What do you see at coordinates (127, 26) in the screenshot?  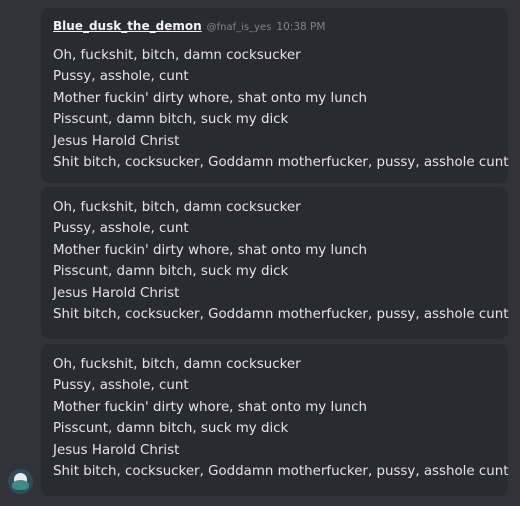 I see `username: Blue_dusk_the_demon` at bounding box center [127, 26].